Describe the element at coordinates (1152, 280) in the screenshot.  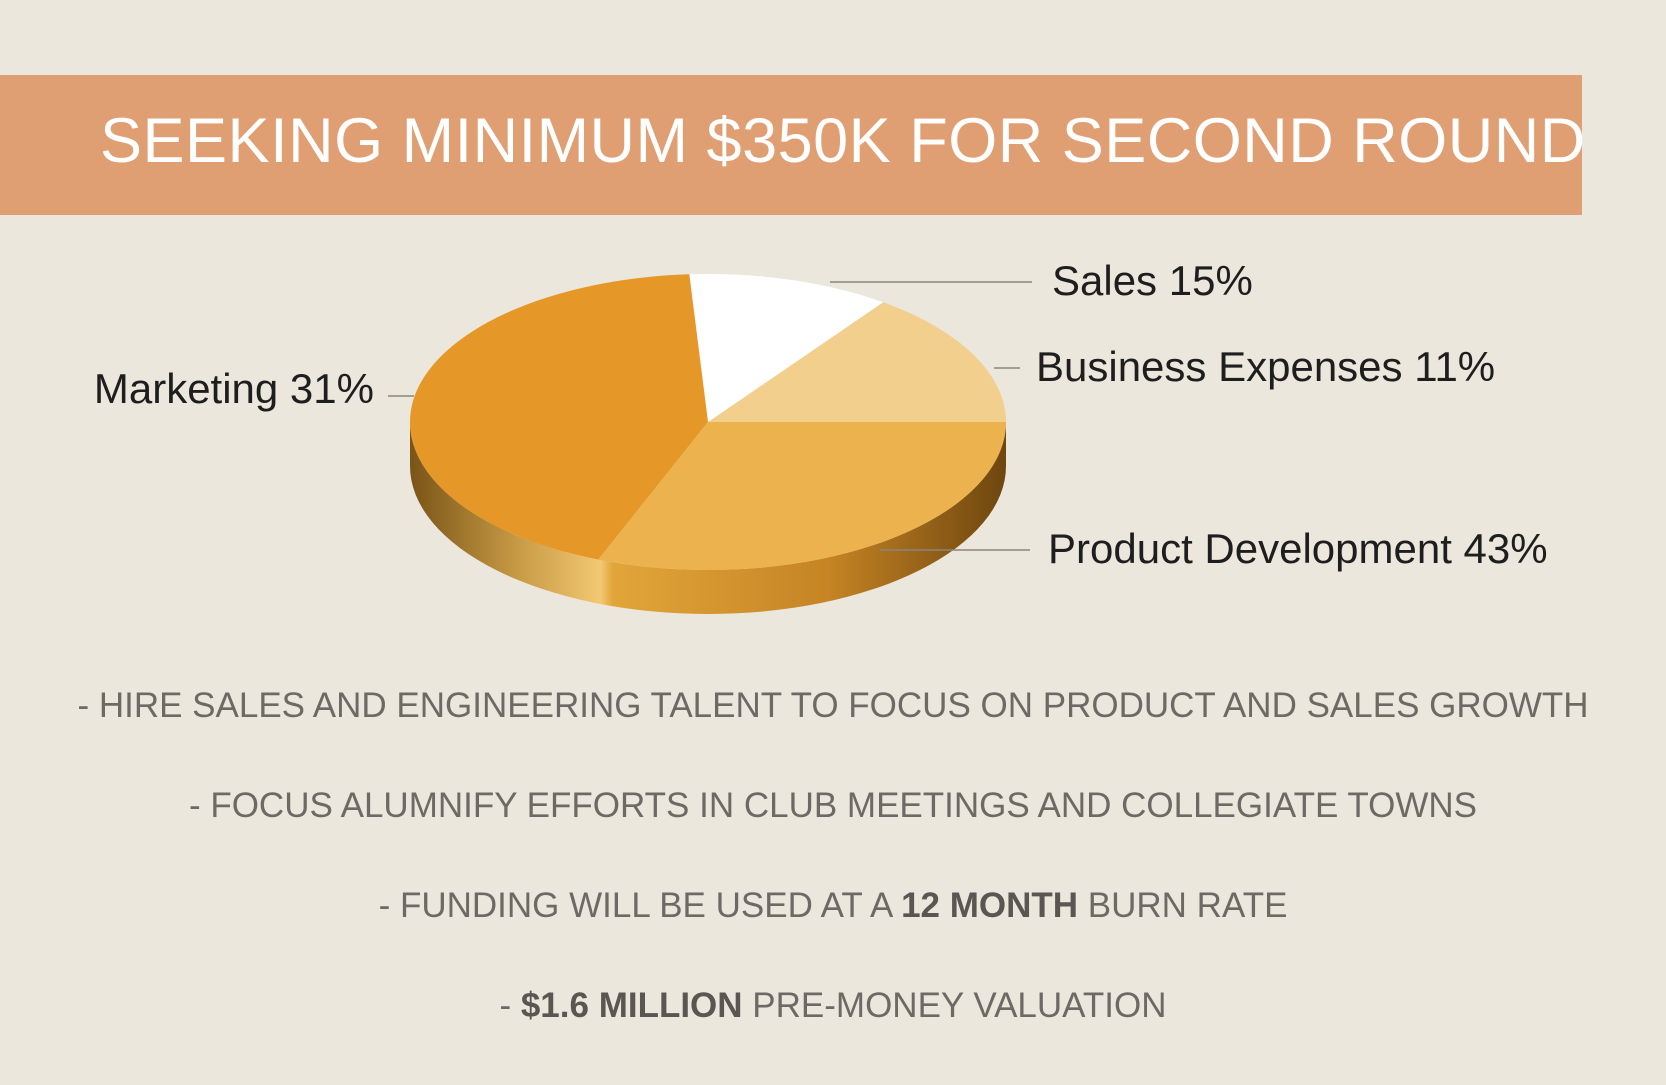
I see `pie-label: Sales 15%` at that location.